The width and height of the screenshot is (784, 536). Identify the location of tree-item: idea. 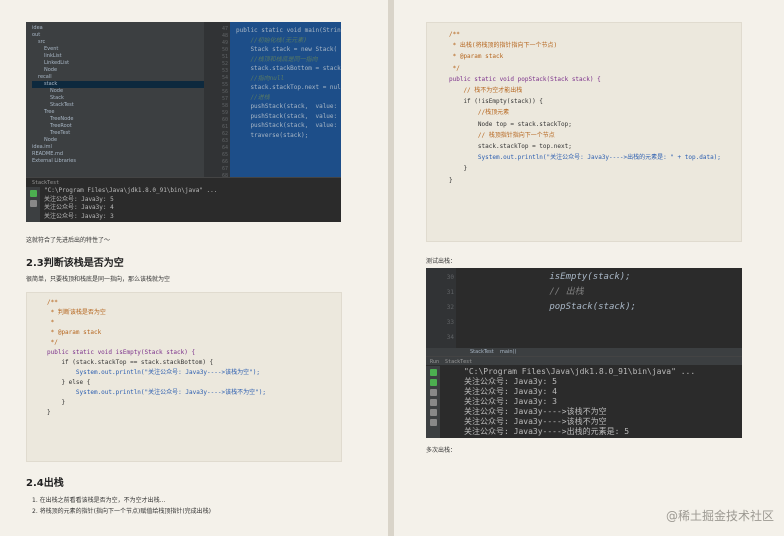
(37, 28).